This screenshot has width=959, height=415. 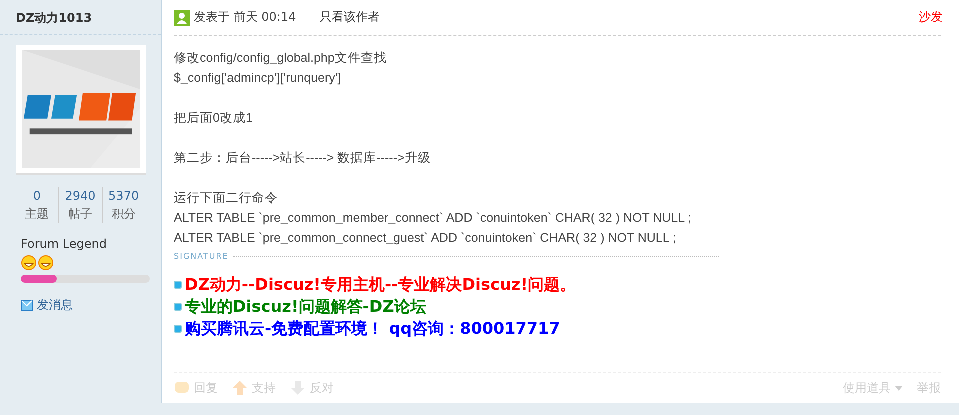 What do you see at coordinates (64, 244) in the screenshot?
I see `rank-title: Forum Legend` at bounding box center [64, 244].